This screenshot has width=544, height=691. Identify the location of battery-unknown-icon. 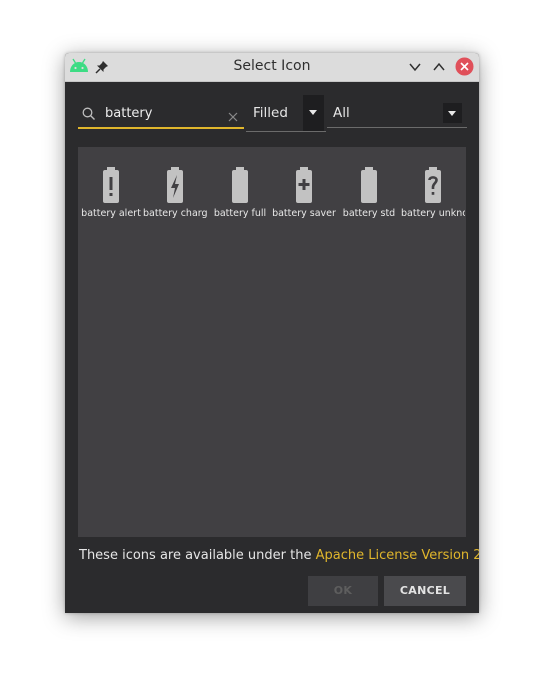
(433, 185).